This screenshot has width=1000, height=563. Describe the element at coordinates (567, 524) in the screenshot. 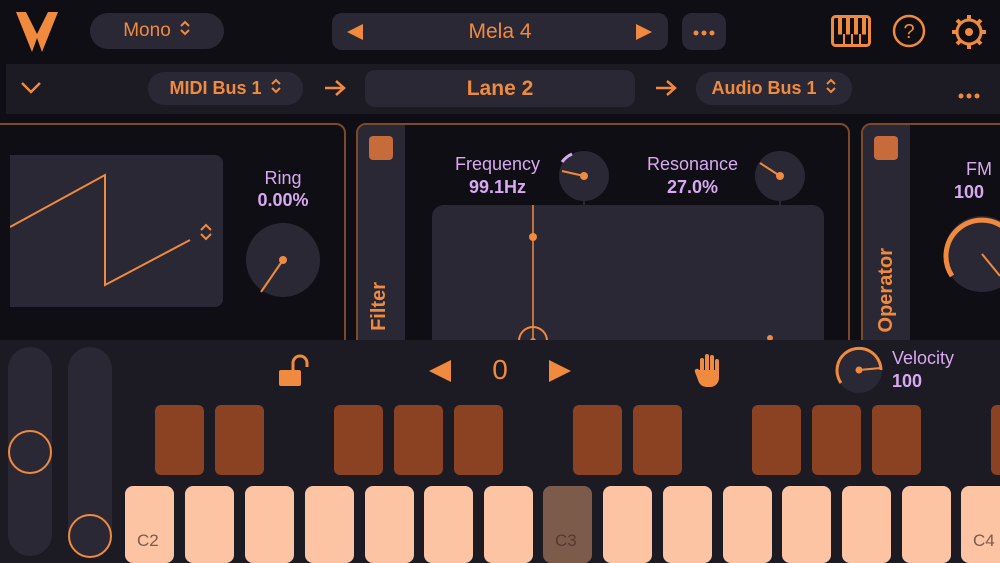

I see `white-key-c3: C3` at that location.